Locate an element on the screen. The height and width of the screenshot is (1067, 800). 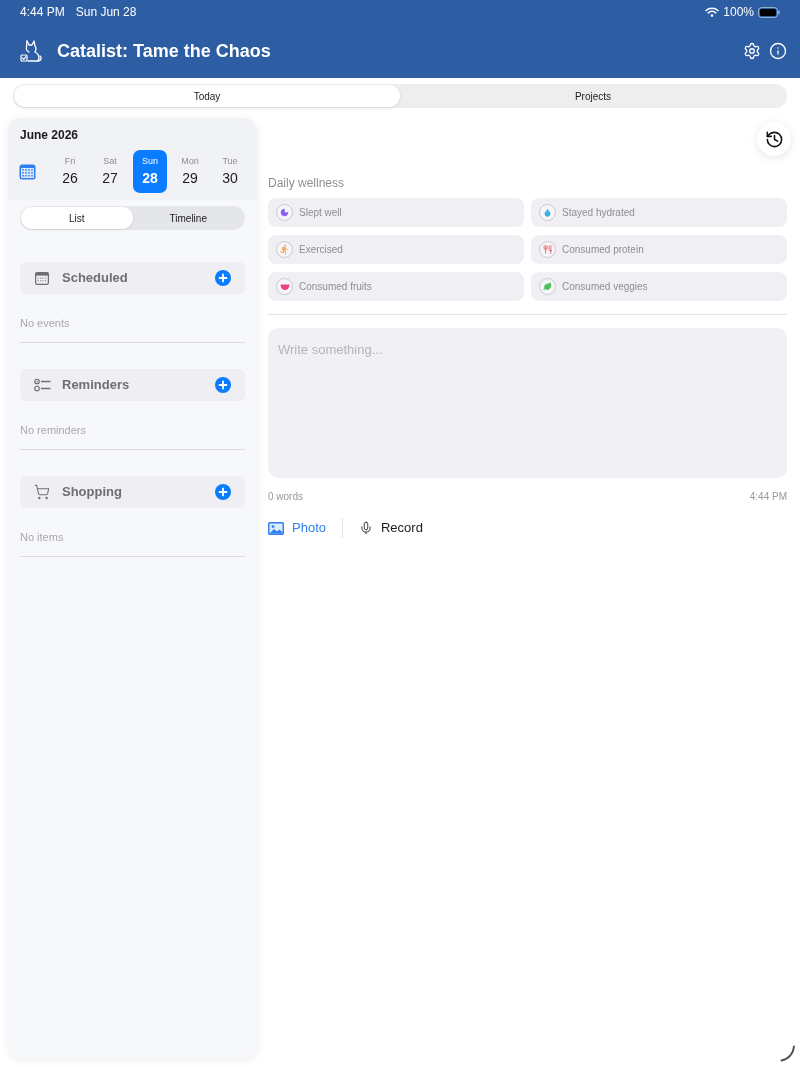
status-date: Sun Jun 28 is located at coordinates (106, 12).